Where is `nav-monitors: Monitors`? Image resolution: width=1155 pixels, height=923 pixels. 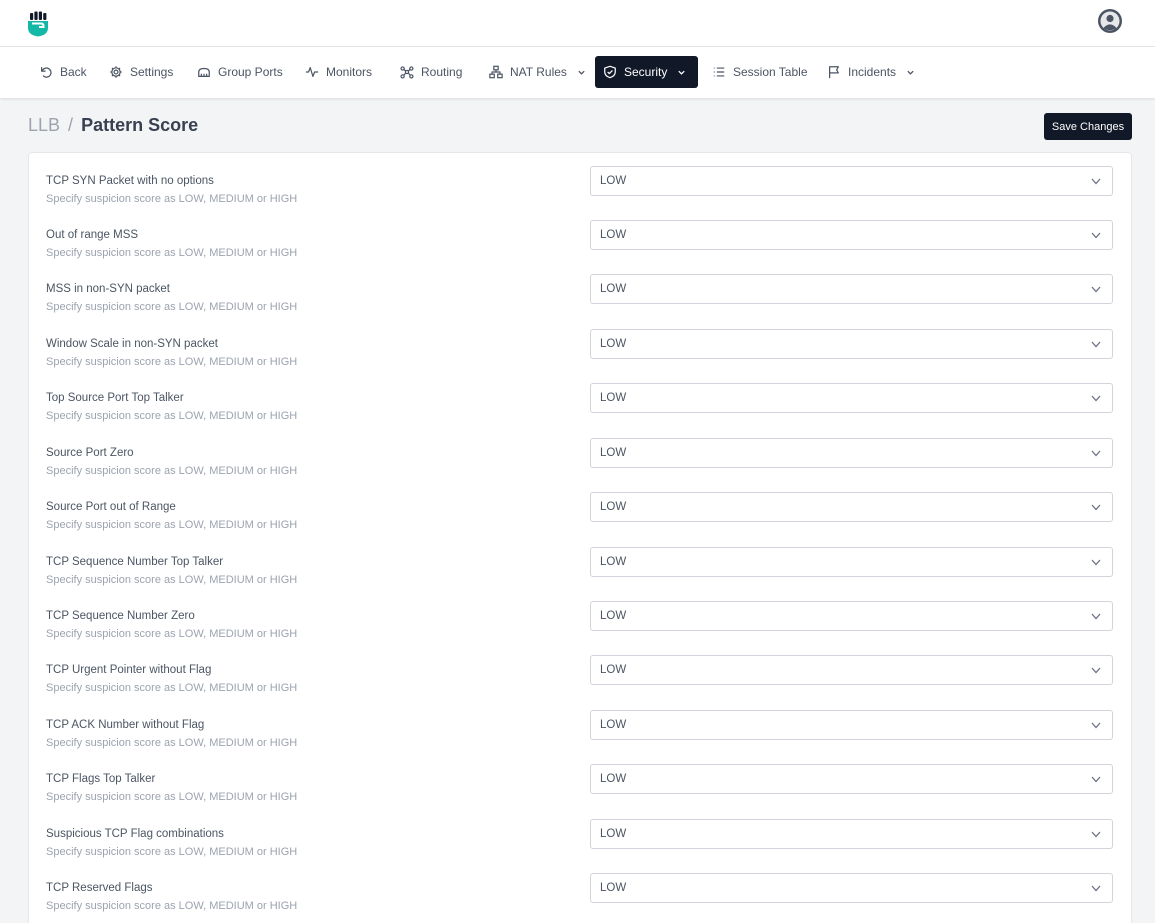
nav-monitors: Monitors is located at coordinates (338, 72).